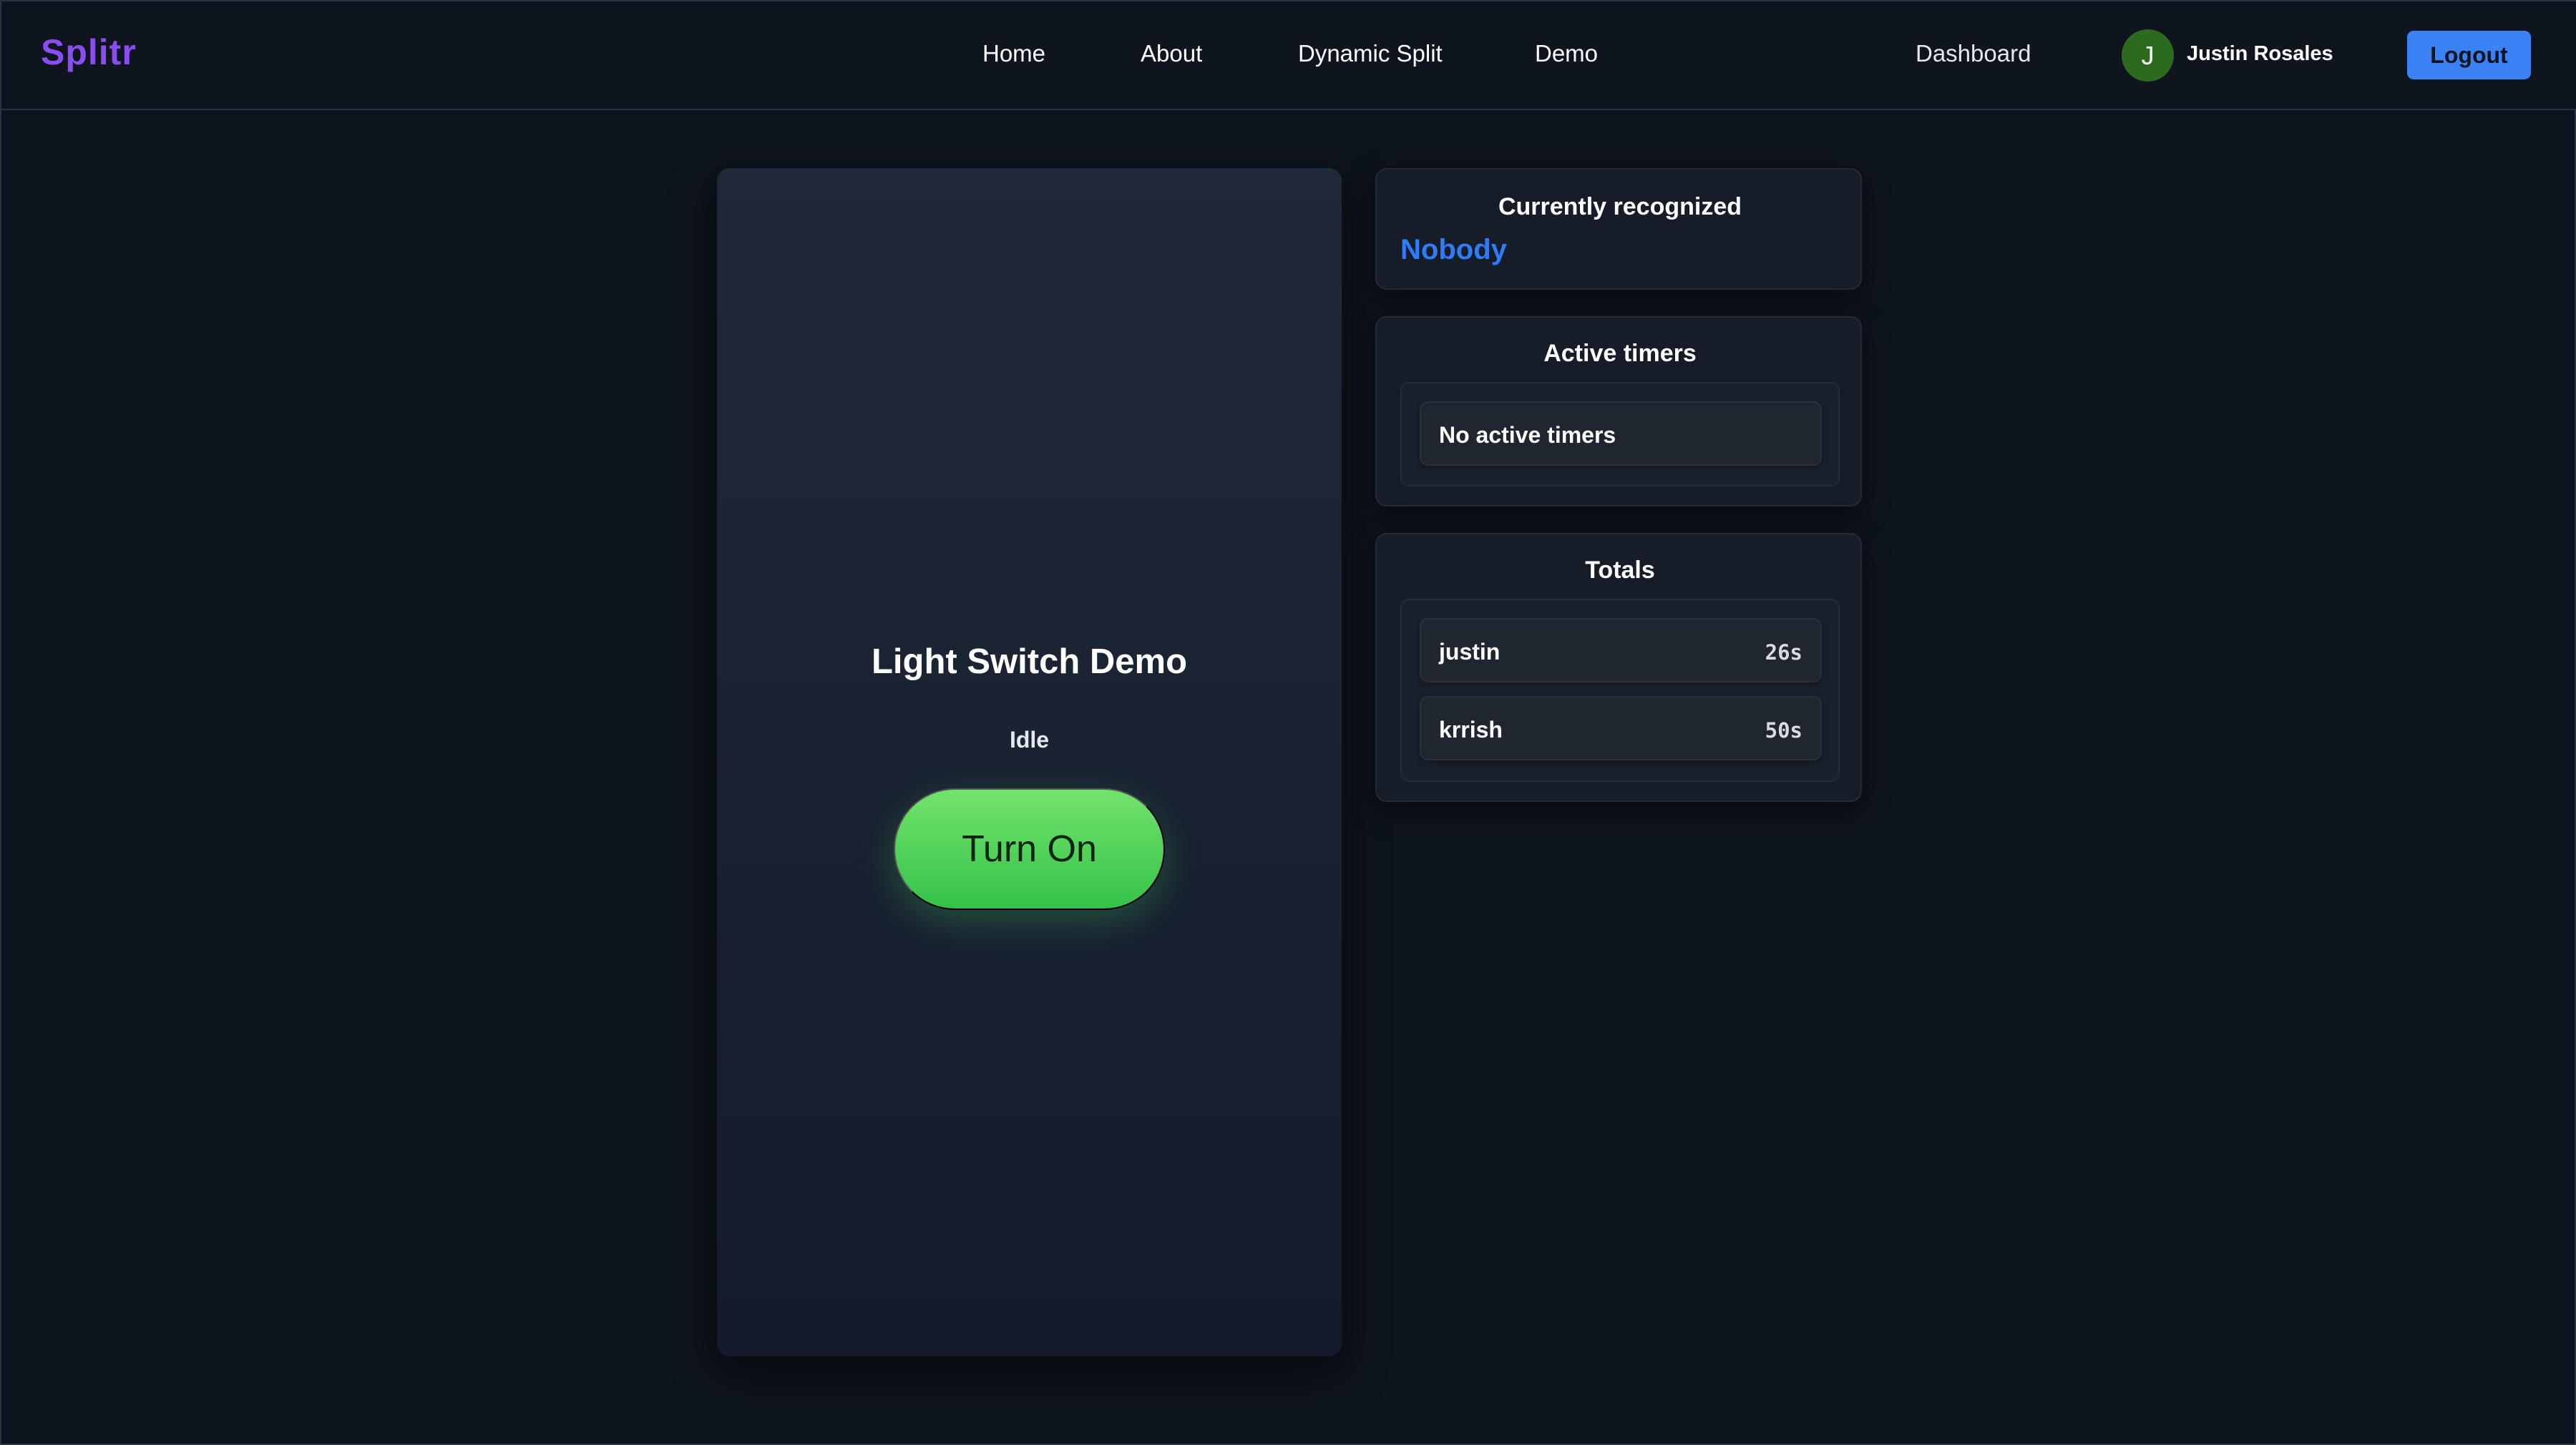  Describe the element at coordinates (1783, 730) in the screenshot. I see `total-time: 50s` at that location.